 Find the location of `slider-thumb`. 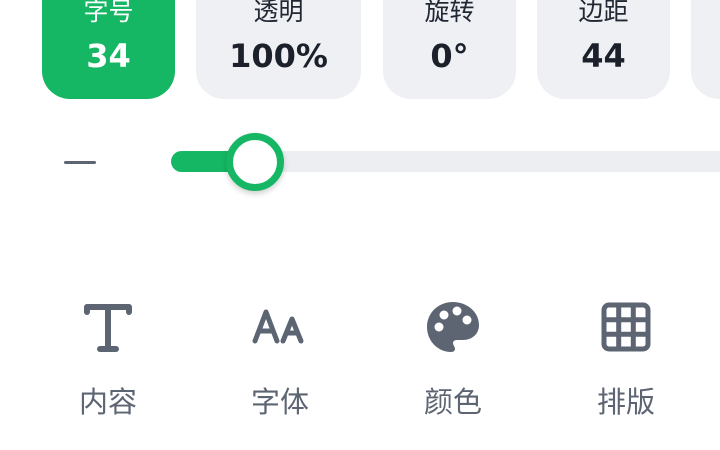

slider-thumb is located at coordinates (255, 162).